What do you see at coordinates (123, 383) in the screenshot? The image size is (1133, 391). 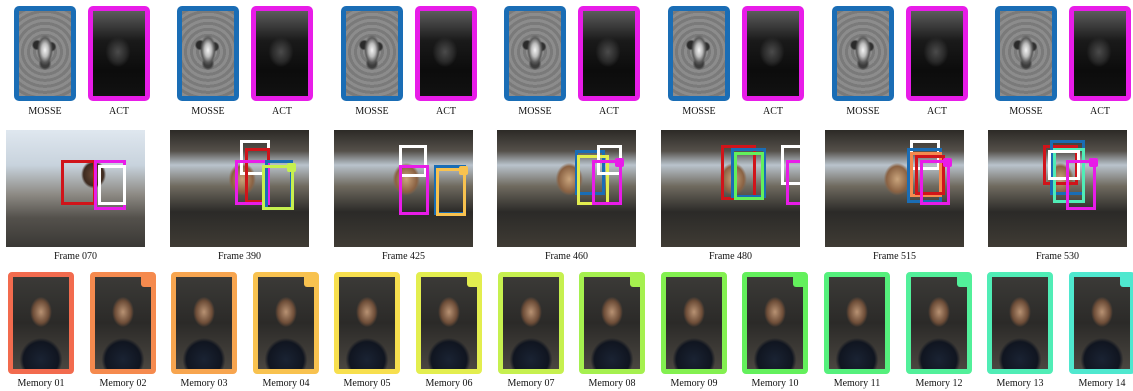 I see `memory-caption: Memory 02` at bounding box center [123, 383].